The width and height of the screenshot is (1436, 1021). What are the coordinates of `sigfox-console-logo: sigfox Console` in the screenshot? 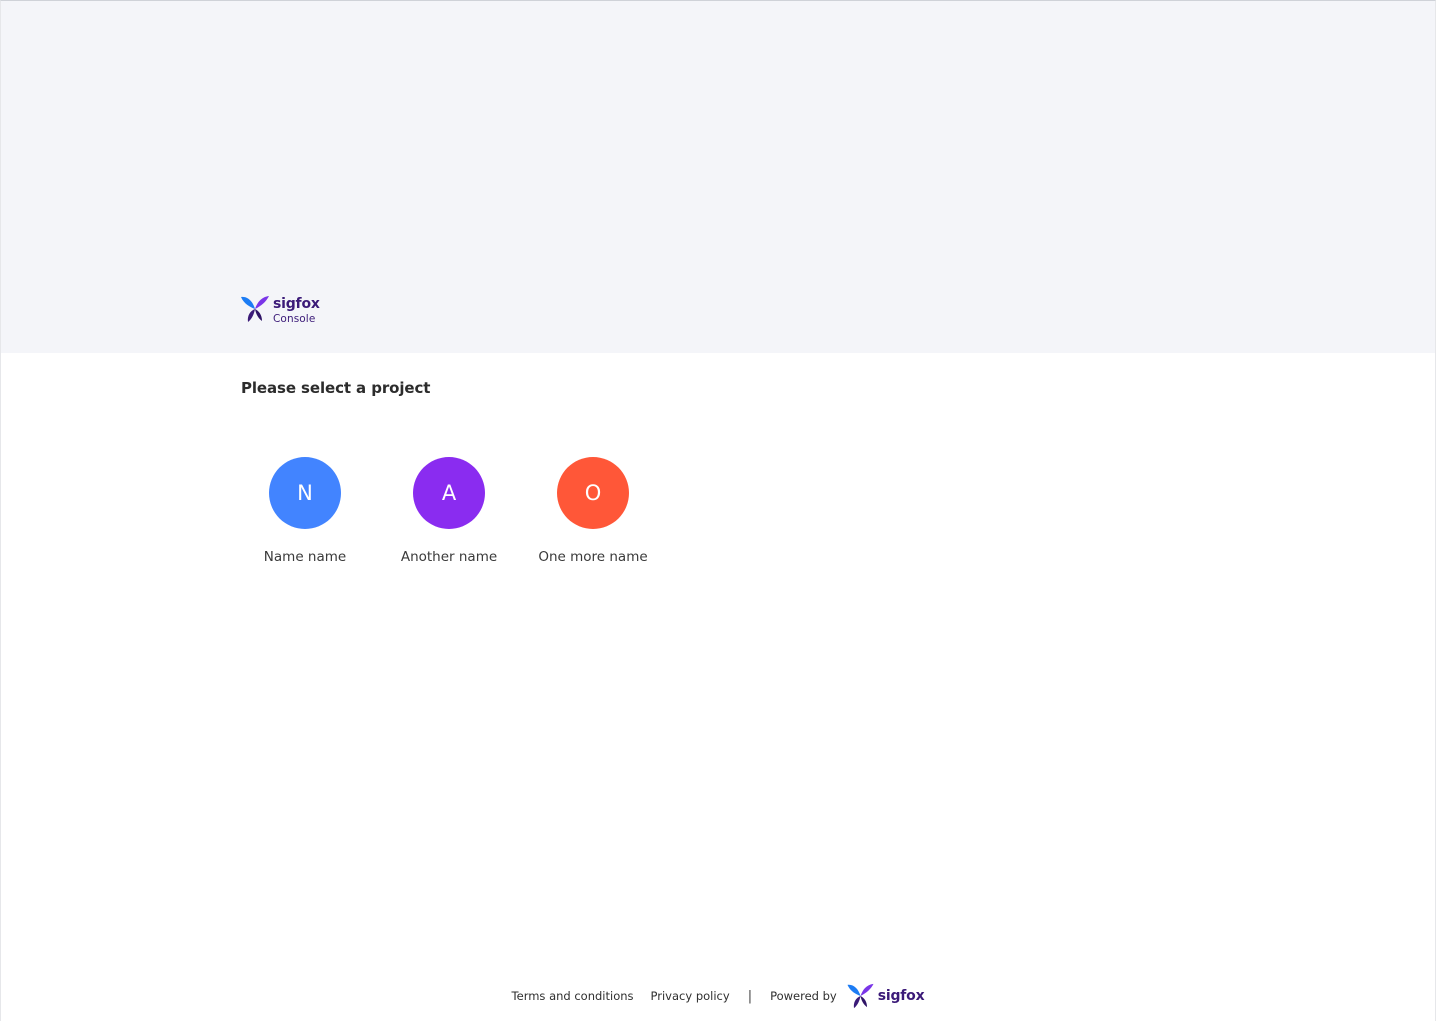 It's located at (280, 310).